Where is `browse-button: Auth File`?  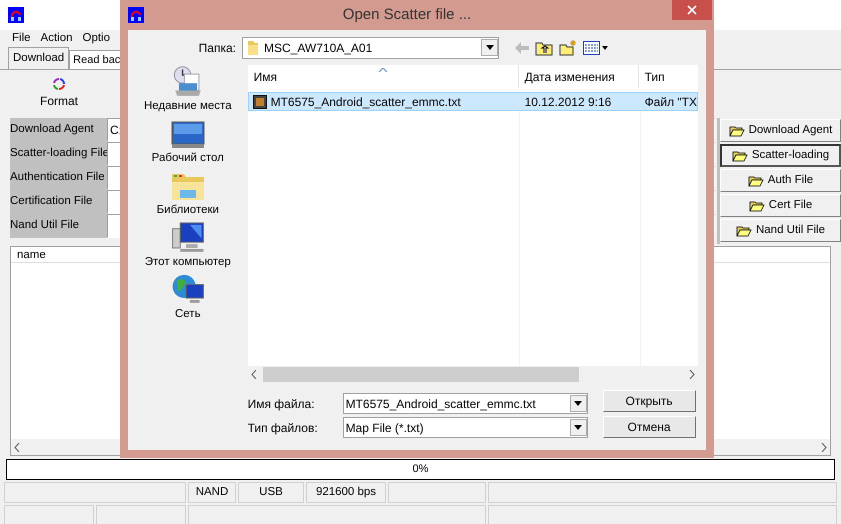 browse-button: Auth File is located at coordinates (780, 180).